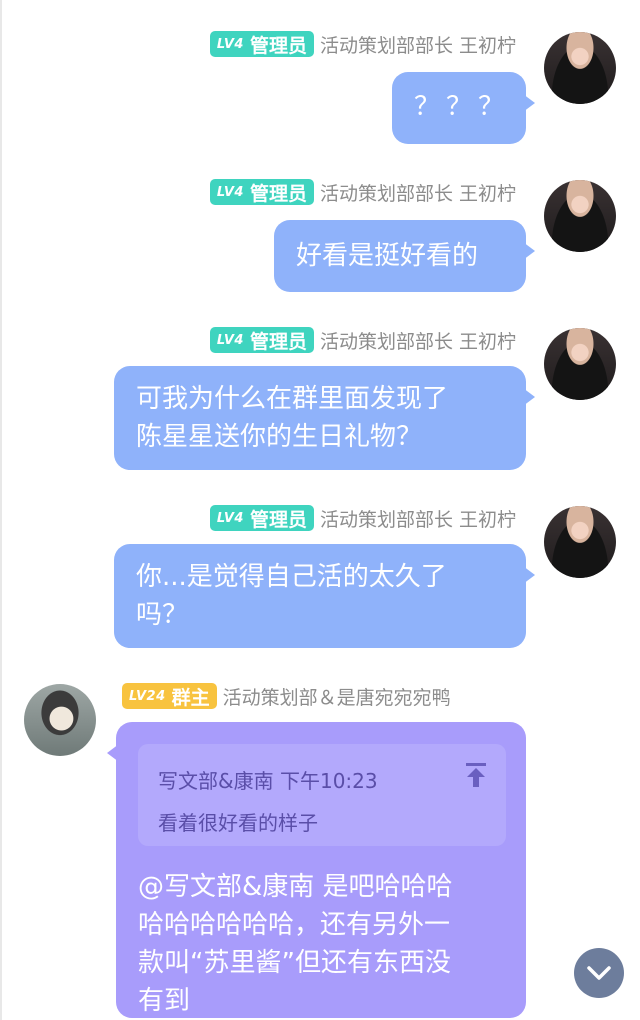 Image resolution: width=640 pixels, height=1020 pixels. Describe the element at coordinates (292, 399) in the screenshot. I see `message-text-line: 可我为什么在群里面发现了` at that location.